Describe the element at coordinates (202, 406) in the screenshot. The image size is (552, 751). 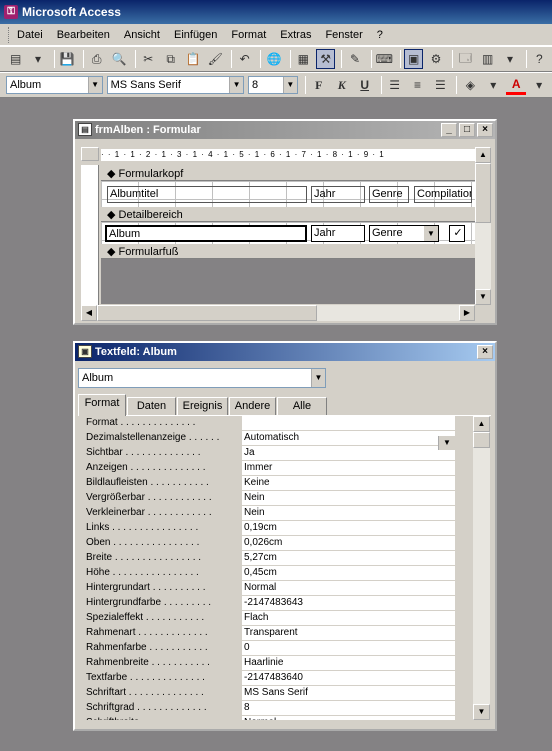
I see `tab-ereignis: Ereignis` at that location.